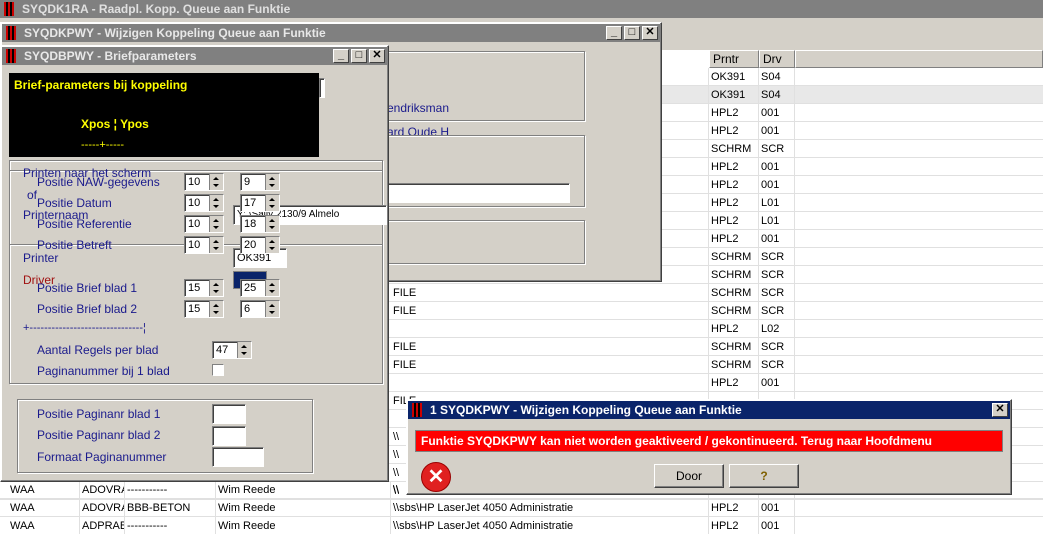  Describe the element at coordinates (41, 258) in the screenshot. I see `bg-label-printer: Printer` at that location.